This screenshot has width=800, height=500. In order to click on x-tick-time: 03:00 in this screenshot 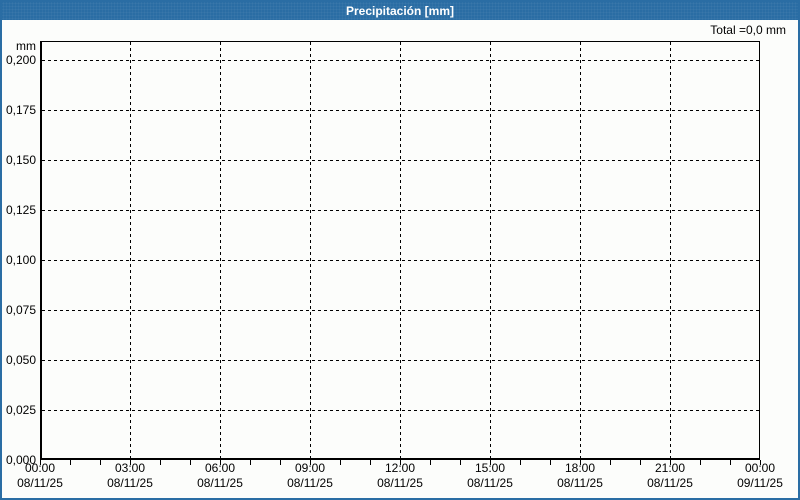, I will do `click(130, 468)`.